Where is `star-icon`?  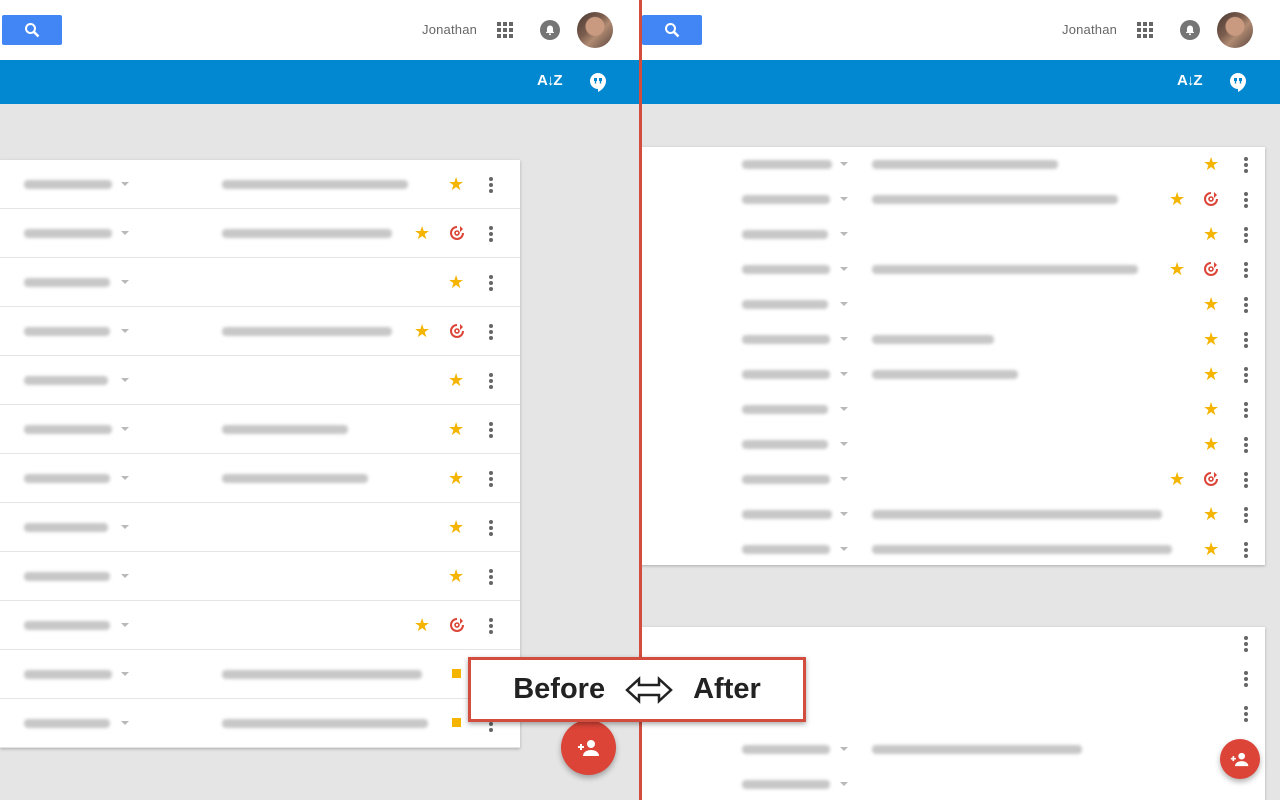 star-icon is located at coordinates (456, 673).